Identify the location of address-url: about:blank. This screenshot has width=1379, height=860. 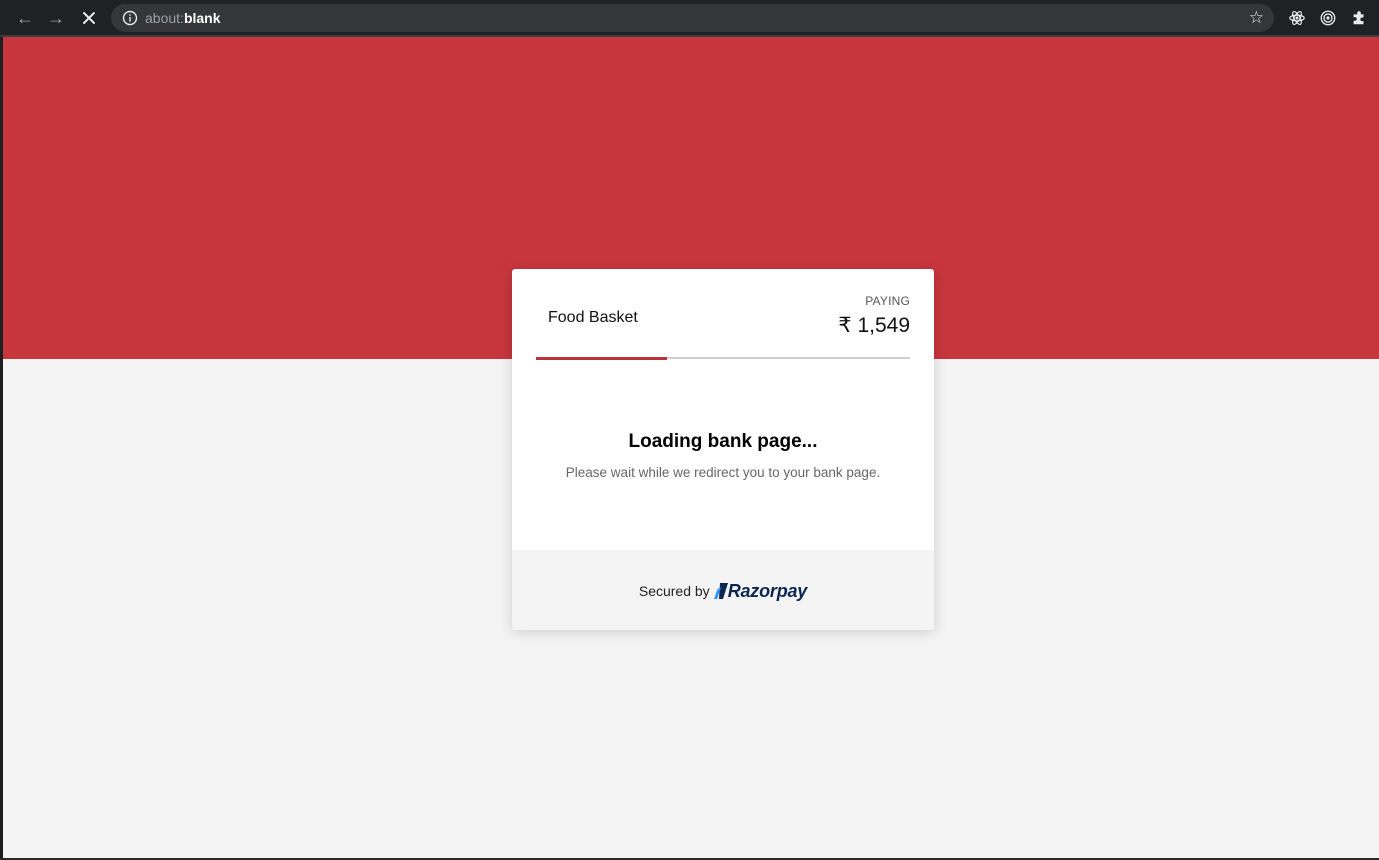
(183, 18).